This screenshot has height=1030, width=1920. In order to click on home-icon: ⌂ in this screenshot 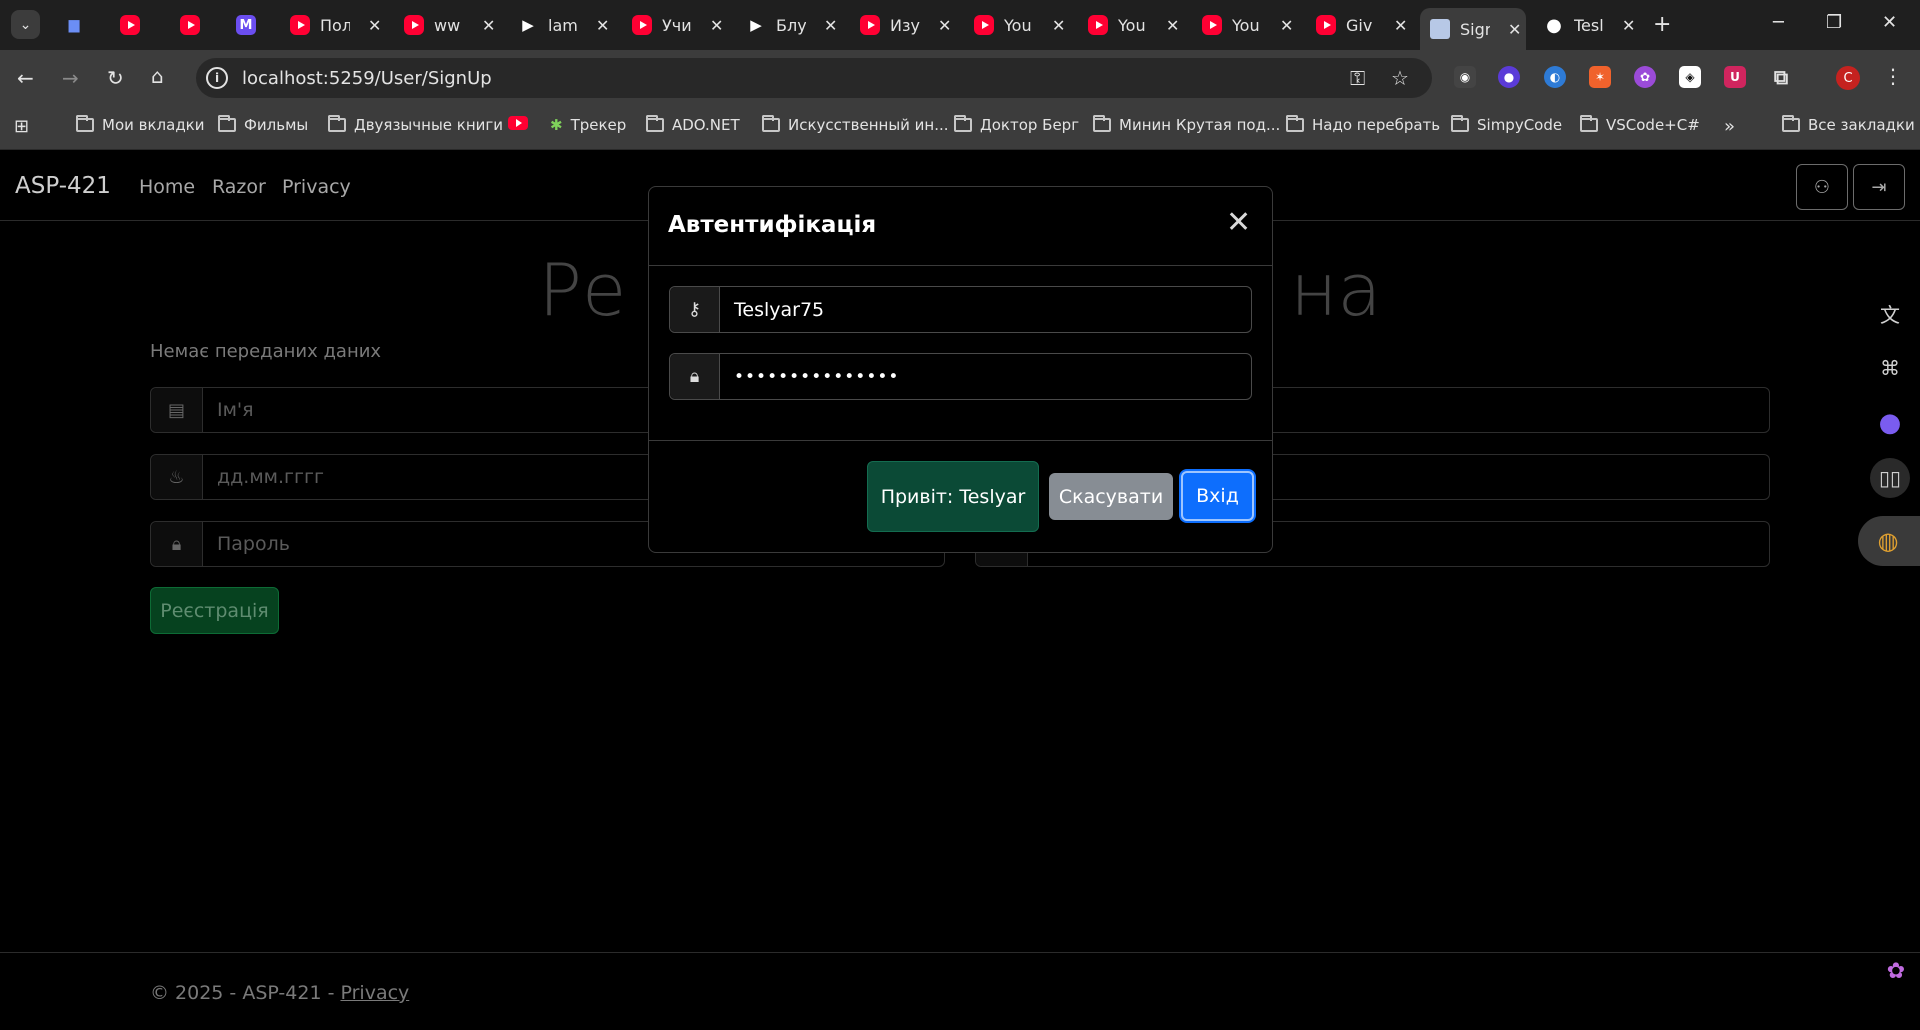, I will do `click(157, 76)`.